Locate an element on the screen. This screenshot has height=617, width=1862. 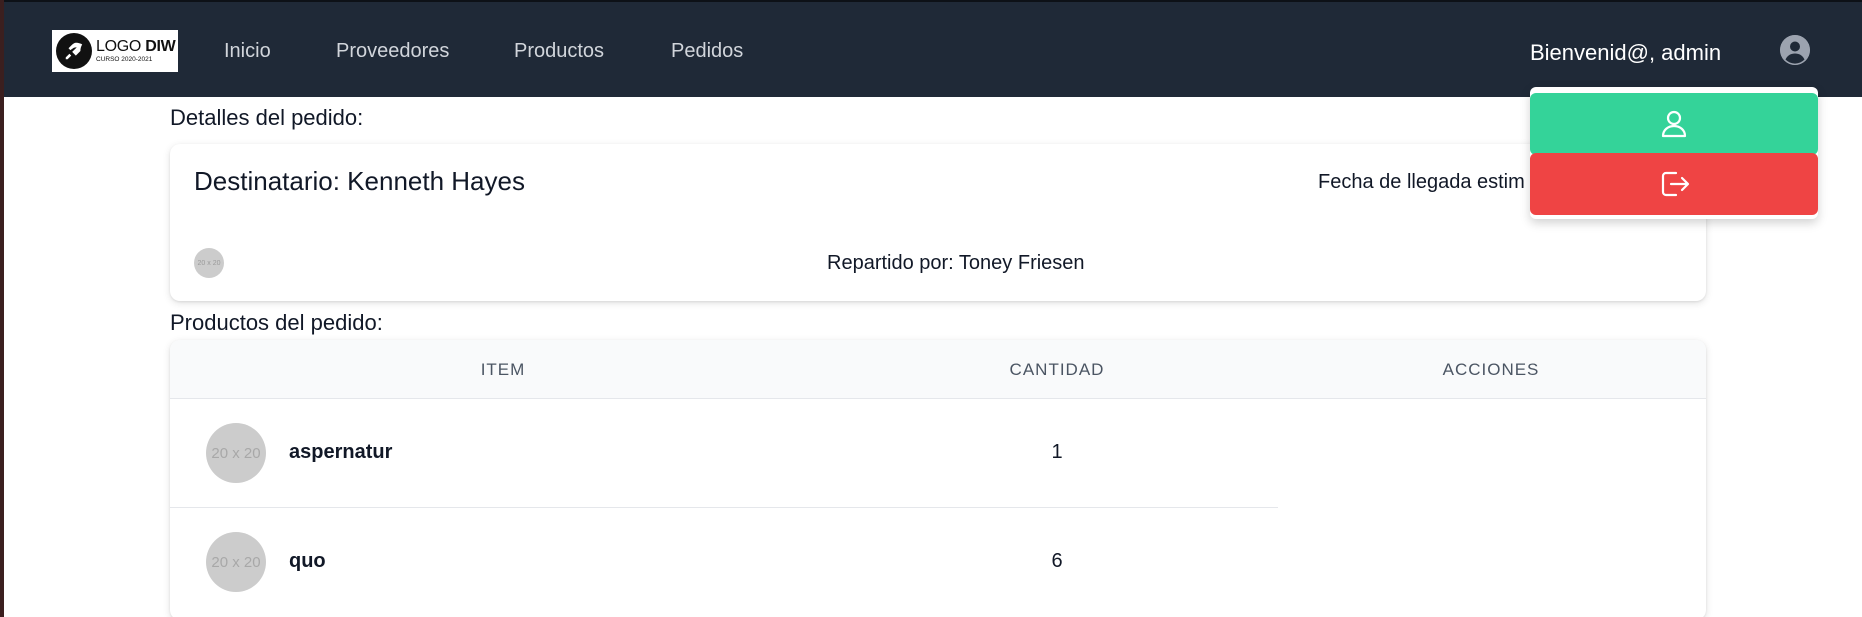
recipient-name: Destinatario: Kenneth Hayes is located at coordinates (359, 181).